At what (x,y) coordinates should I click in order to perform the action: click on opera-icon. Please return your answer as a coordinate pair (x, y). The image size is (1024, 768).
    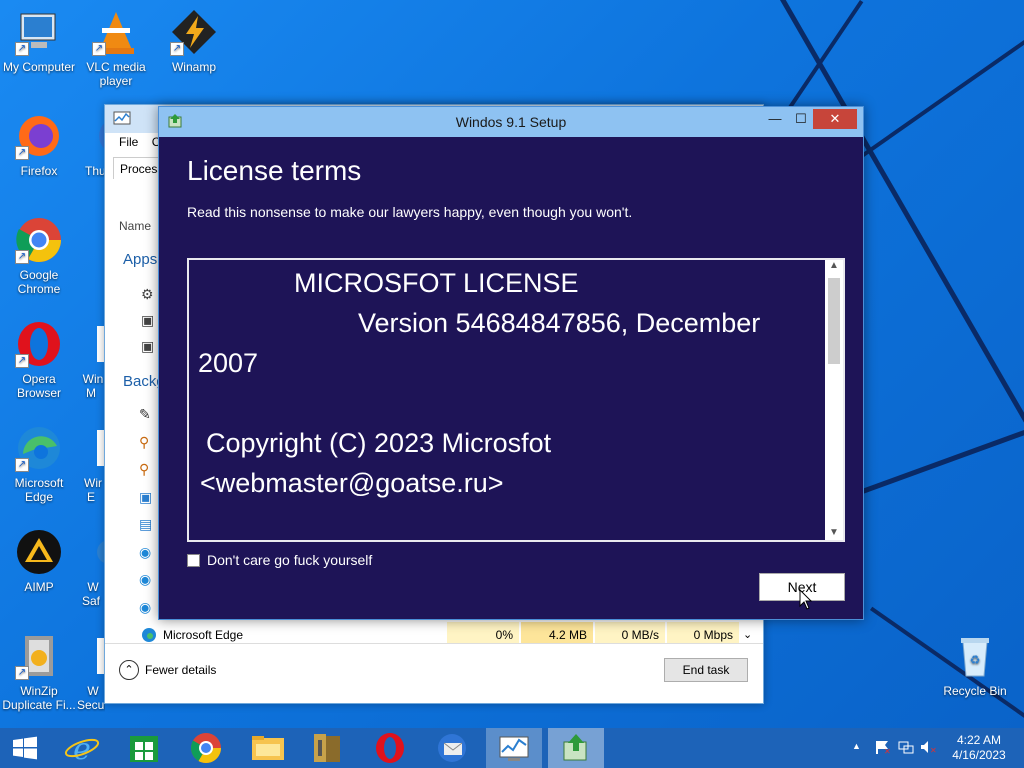
    Looking at the image, I should click on (390, 748).